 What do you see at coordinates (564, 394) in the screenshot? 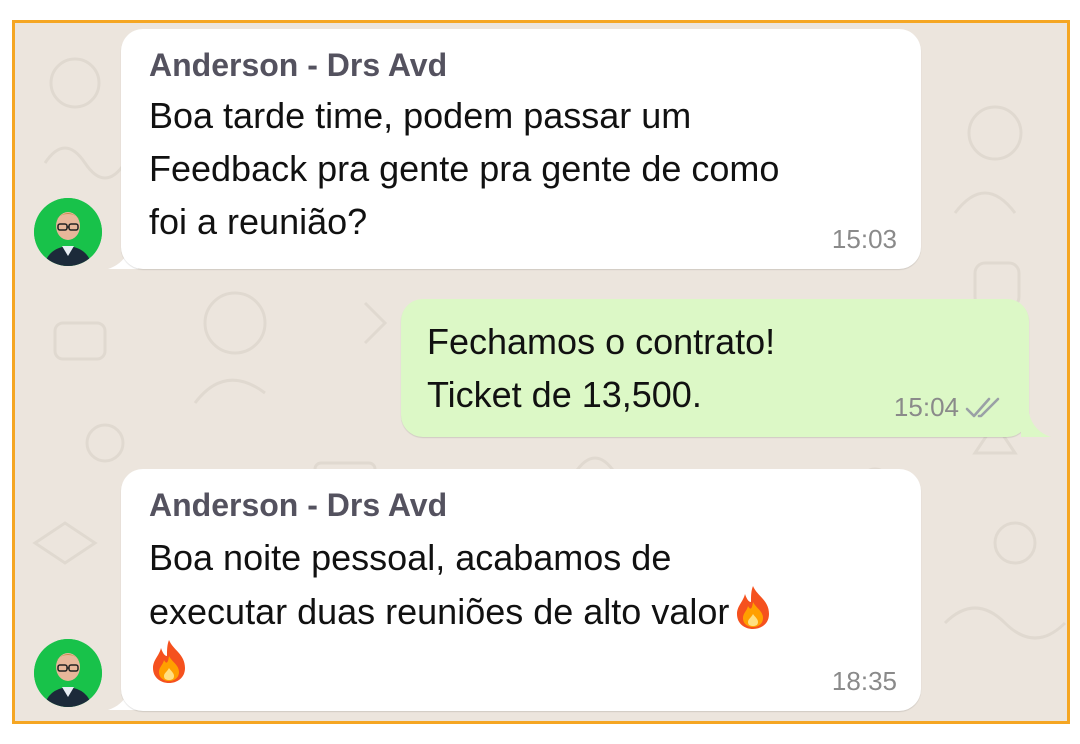
I see `message-line: Ticket de 13,500.` at bounding box center [564, 394].